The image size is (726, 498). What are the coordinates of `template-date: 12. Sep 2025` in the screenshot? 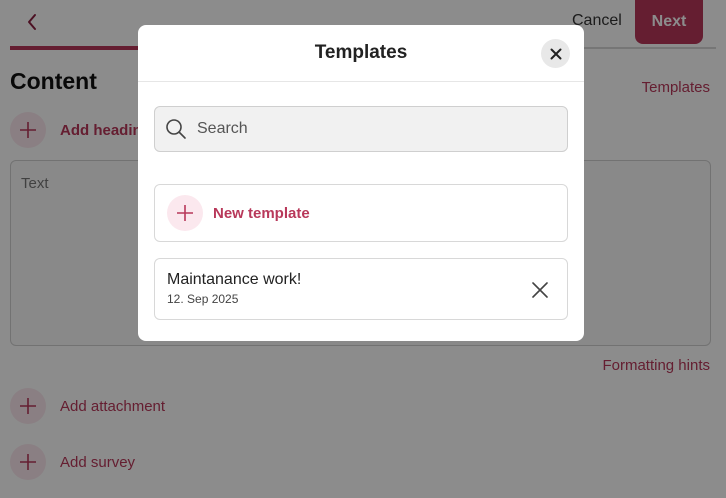 It's located at (203, 299).